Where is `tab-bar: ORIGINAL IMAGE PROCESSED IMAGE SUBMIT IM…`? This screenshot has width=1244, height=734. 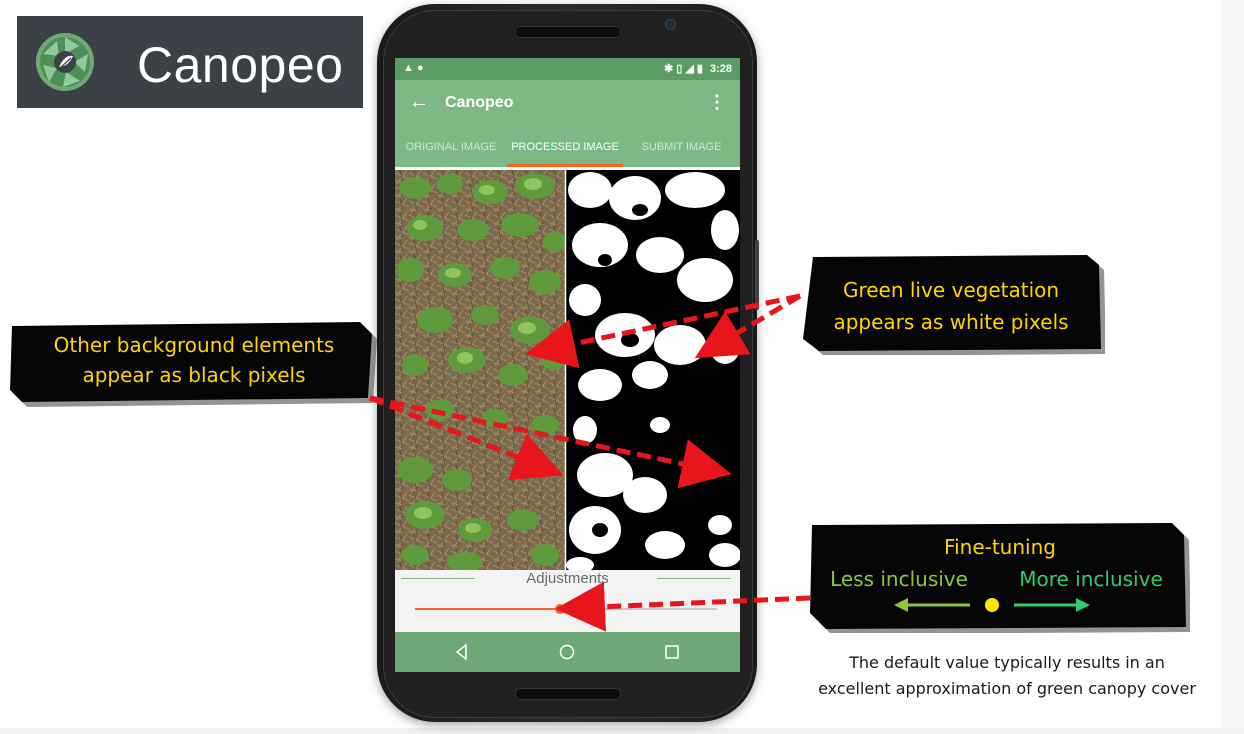
tab-bar: ORIGINAL IMAGE PROCESSED IMAGE SUBMIT IM… is located at coordinates (567, 148).